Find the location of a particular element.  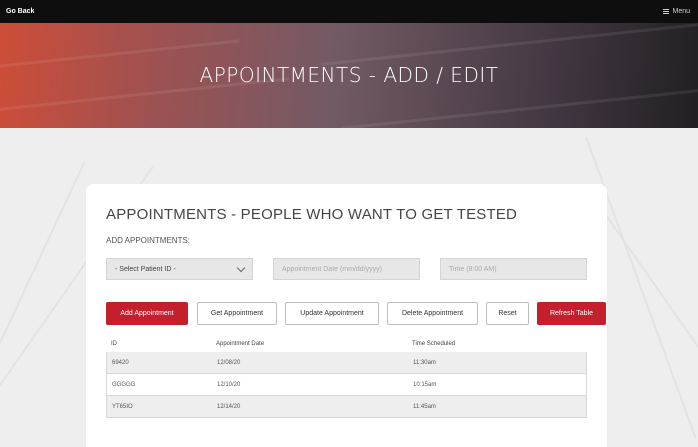

patient-id-select-value: - Select Patient ID - is located at coordinates (145, 269).